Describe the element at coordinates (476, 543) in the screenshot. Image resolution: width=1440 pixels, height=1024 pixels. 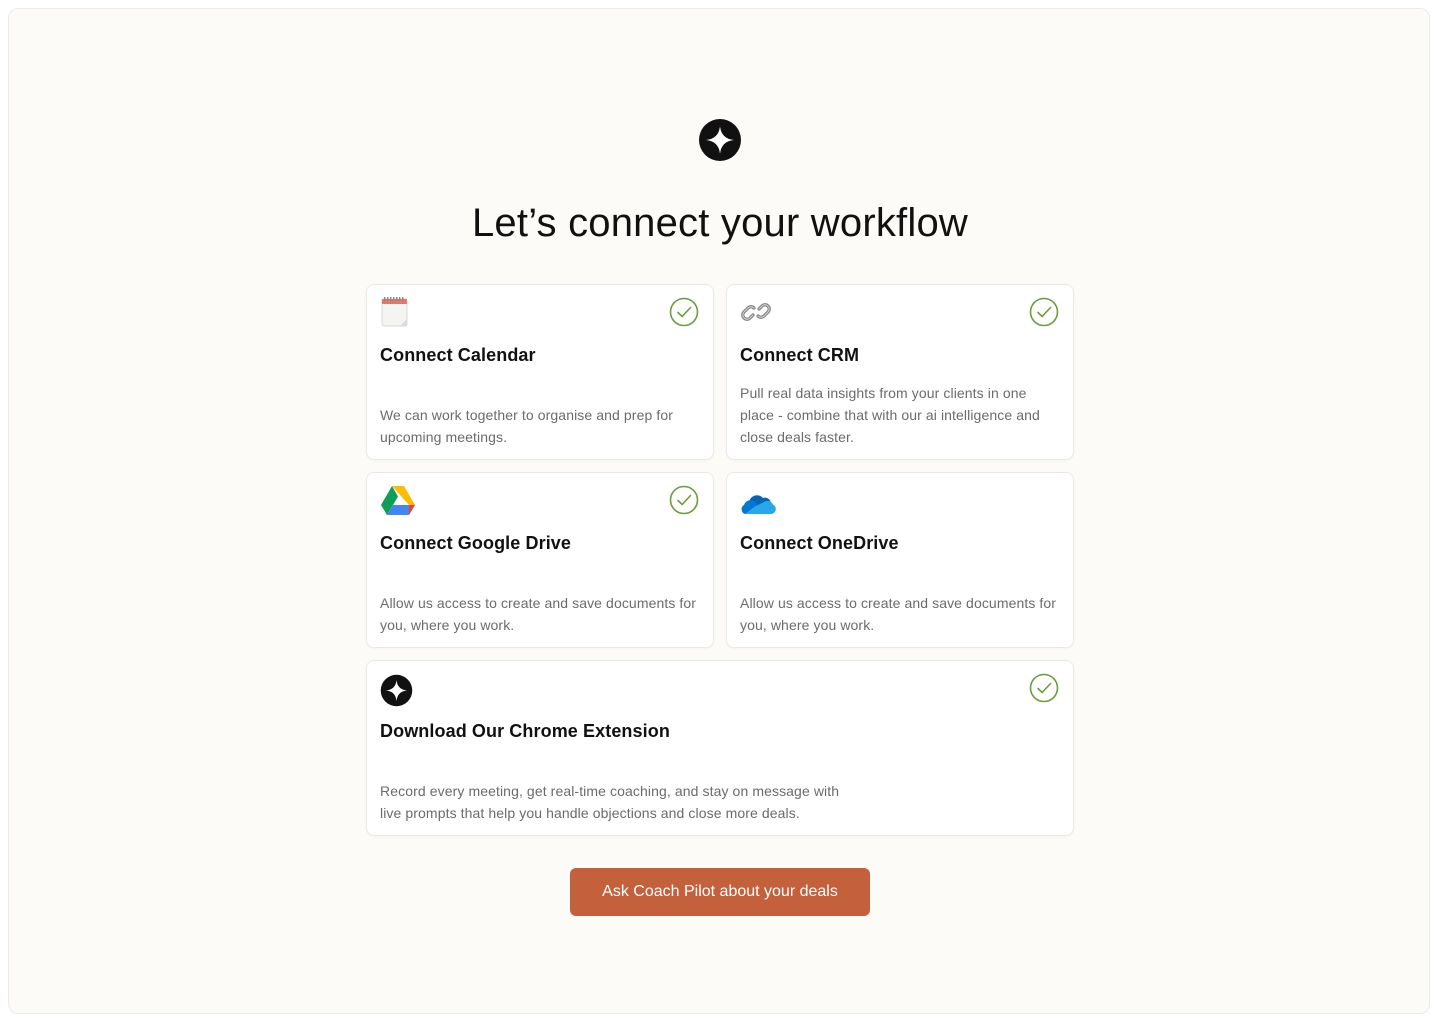
I see `card-title: Connect Google Drive` at that location.